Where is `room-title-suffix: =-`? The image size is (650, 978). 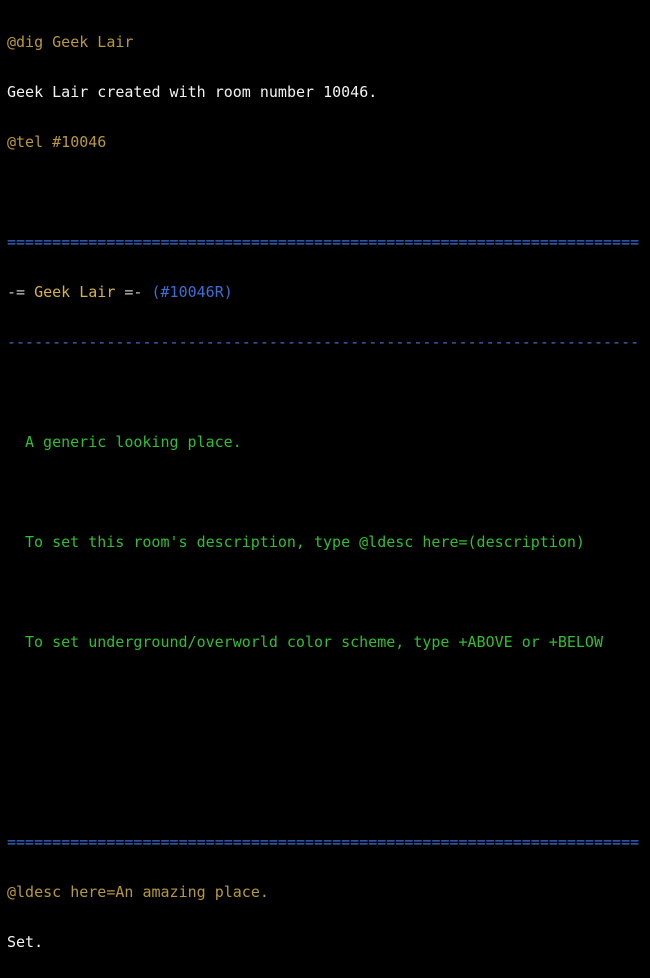 room-title-suffix: =- is located at coordinates (133, 292).